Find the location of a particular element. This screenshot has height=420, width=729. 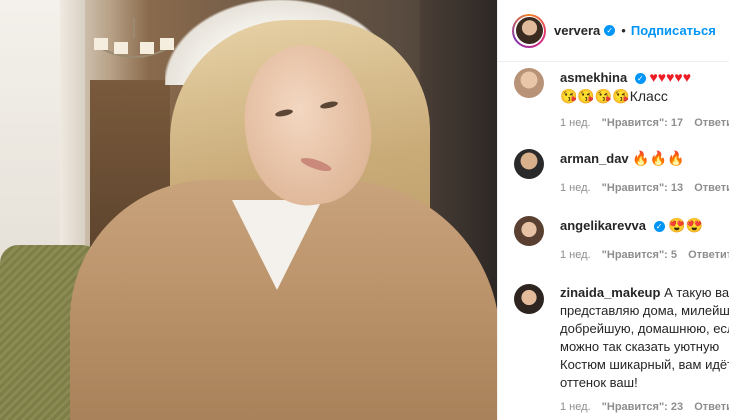

comment-likes: "Нравится": 17 is located at coordinates (642, 123).